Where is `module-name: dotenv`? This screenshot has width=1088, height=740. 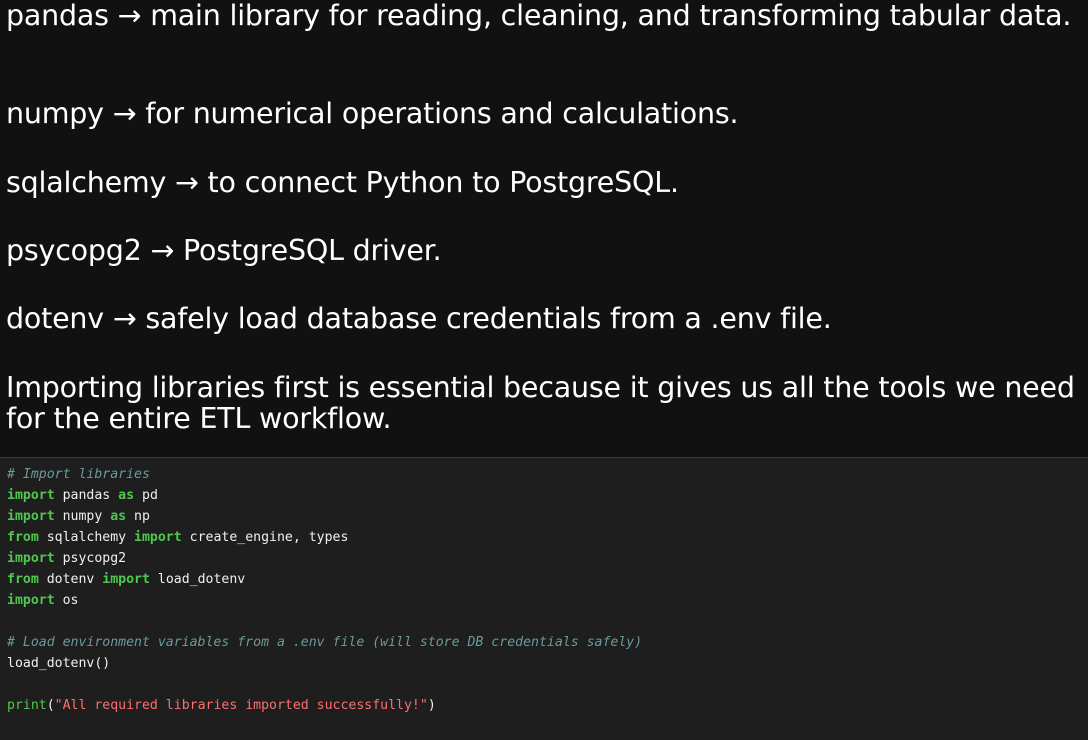
module-name: dotenv is located at coordinates (70, 579).